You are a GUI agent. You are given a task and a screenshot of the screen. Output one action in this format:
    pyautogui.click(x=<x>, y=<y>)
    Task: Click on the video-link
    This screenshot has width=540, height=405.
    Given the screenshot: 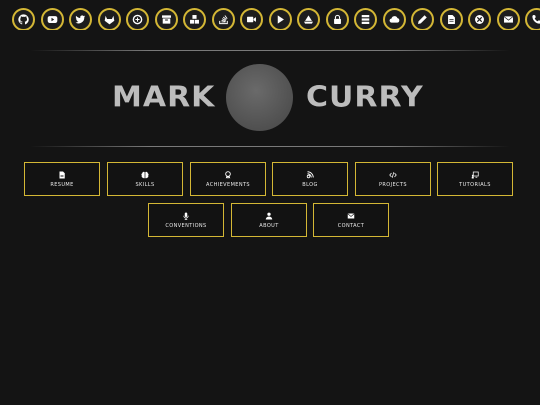 What is the action you would take?
    pyautogui.click(x=251, y=19)
    